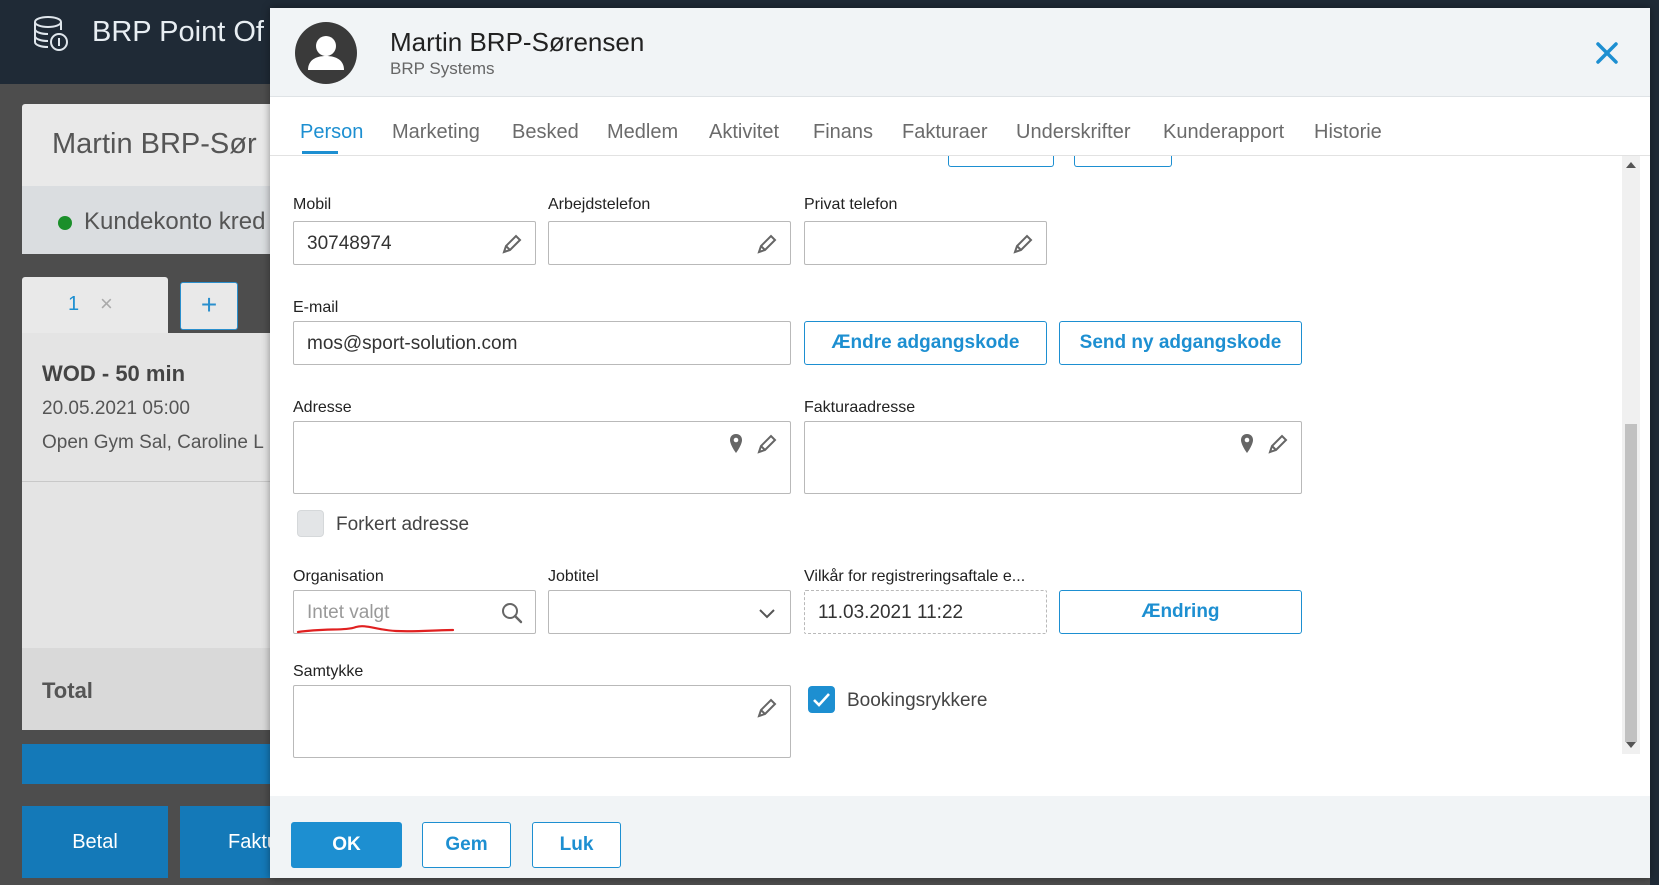 This screenshot has height=885, width=1659. I want to click on email-field: mos@sport-solution.com, so click(542, 343).